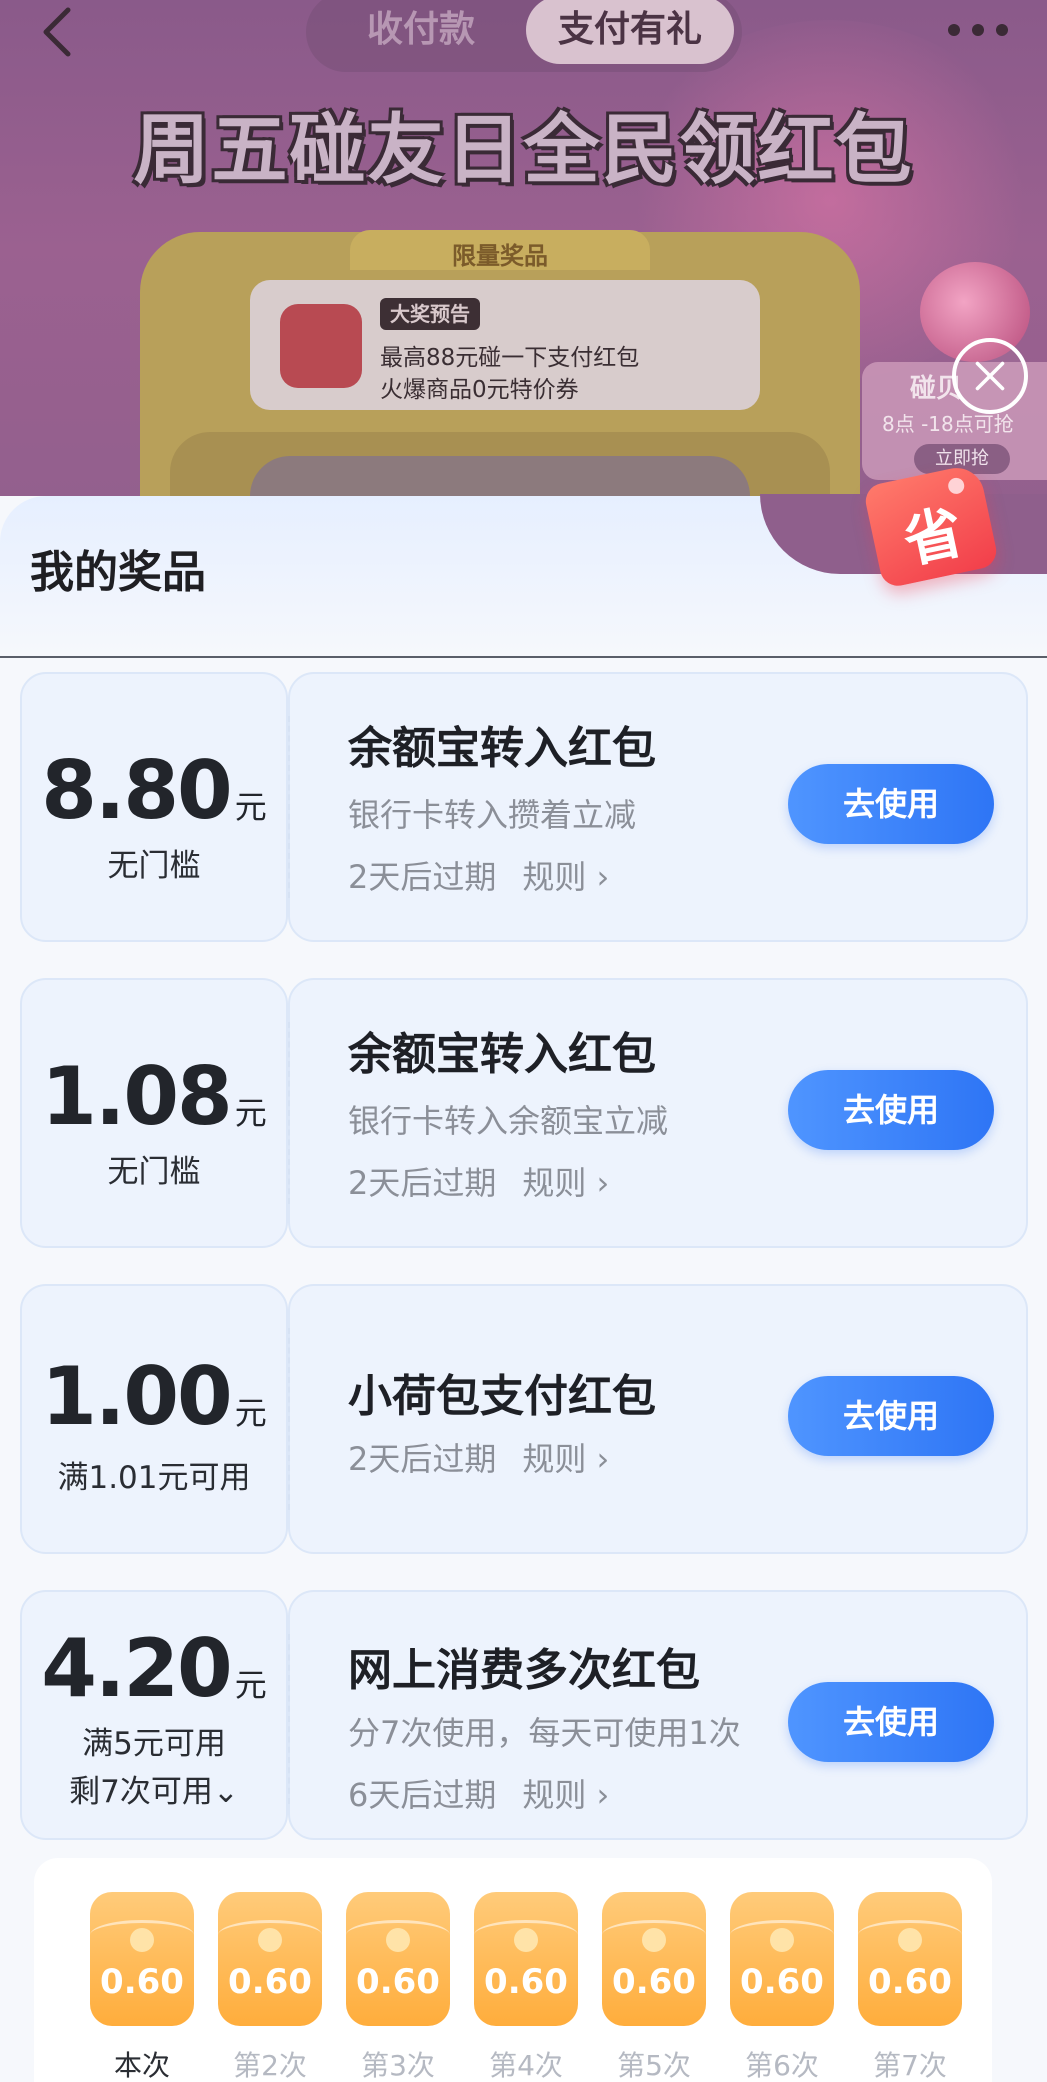 The image size is (1047, 2082). I want to click on expiry-text: 6天后过期, so click(422, 1795).